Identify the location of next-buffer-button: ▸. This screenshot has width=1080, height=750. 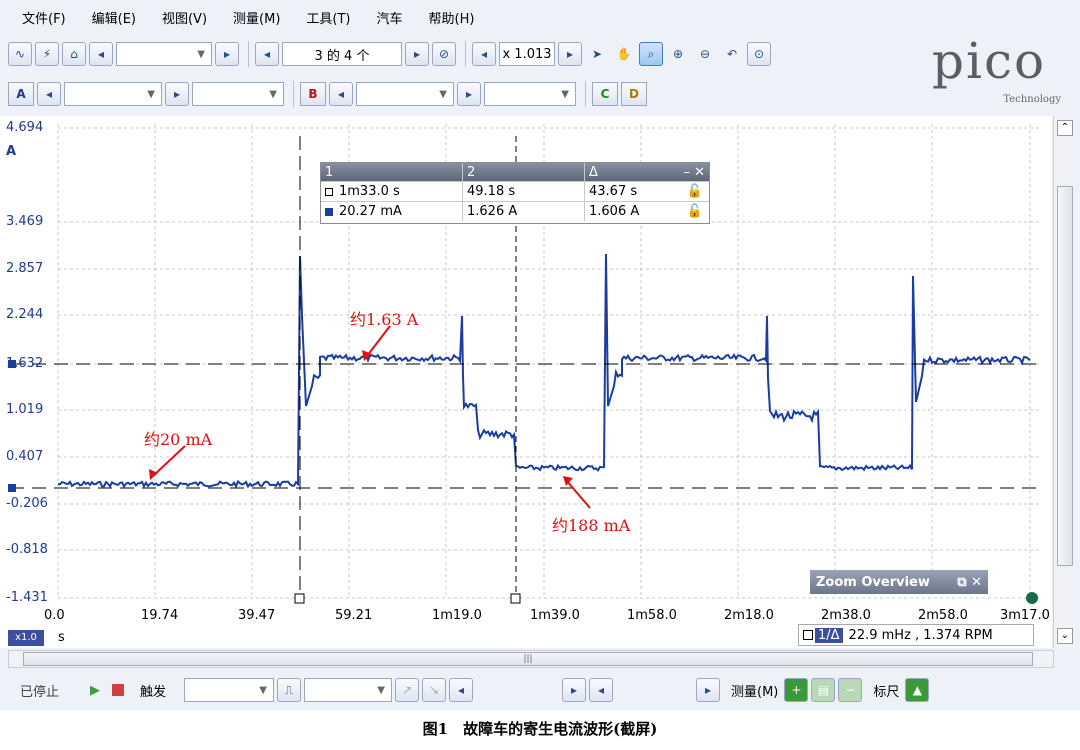
(417, 54).